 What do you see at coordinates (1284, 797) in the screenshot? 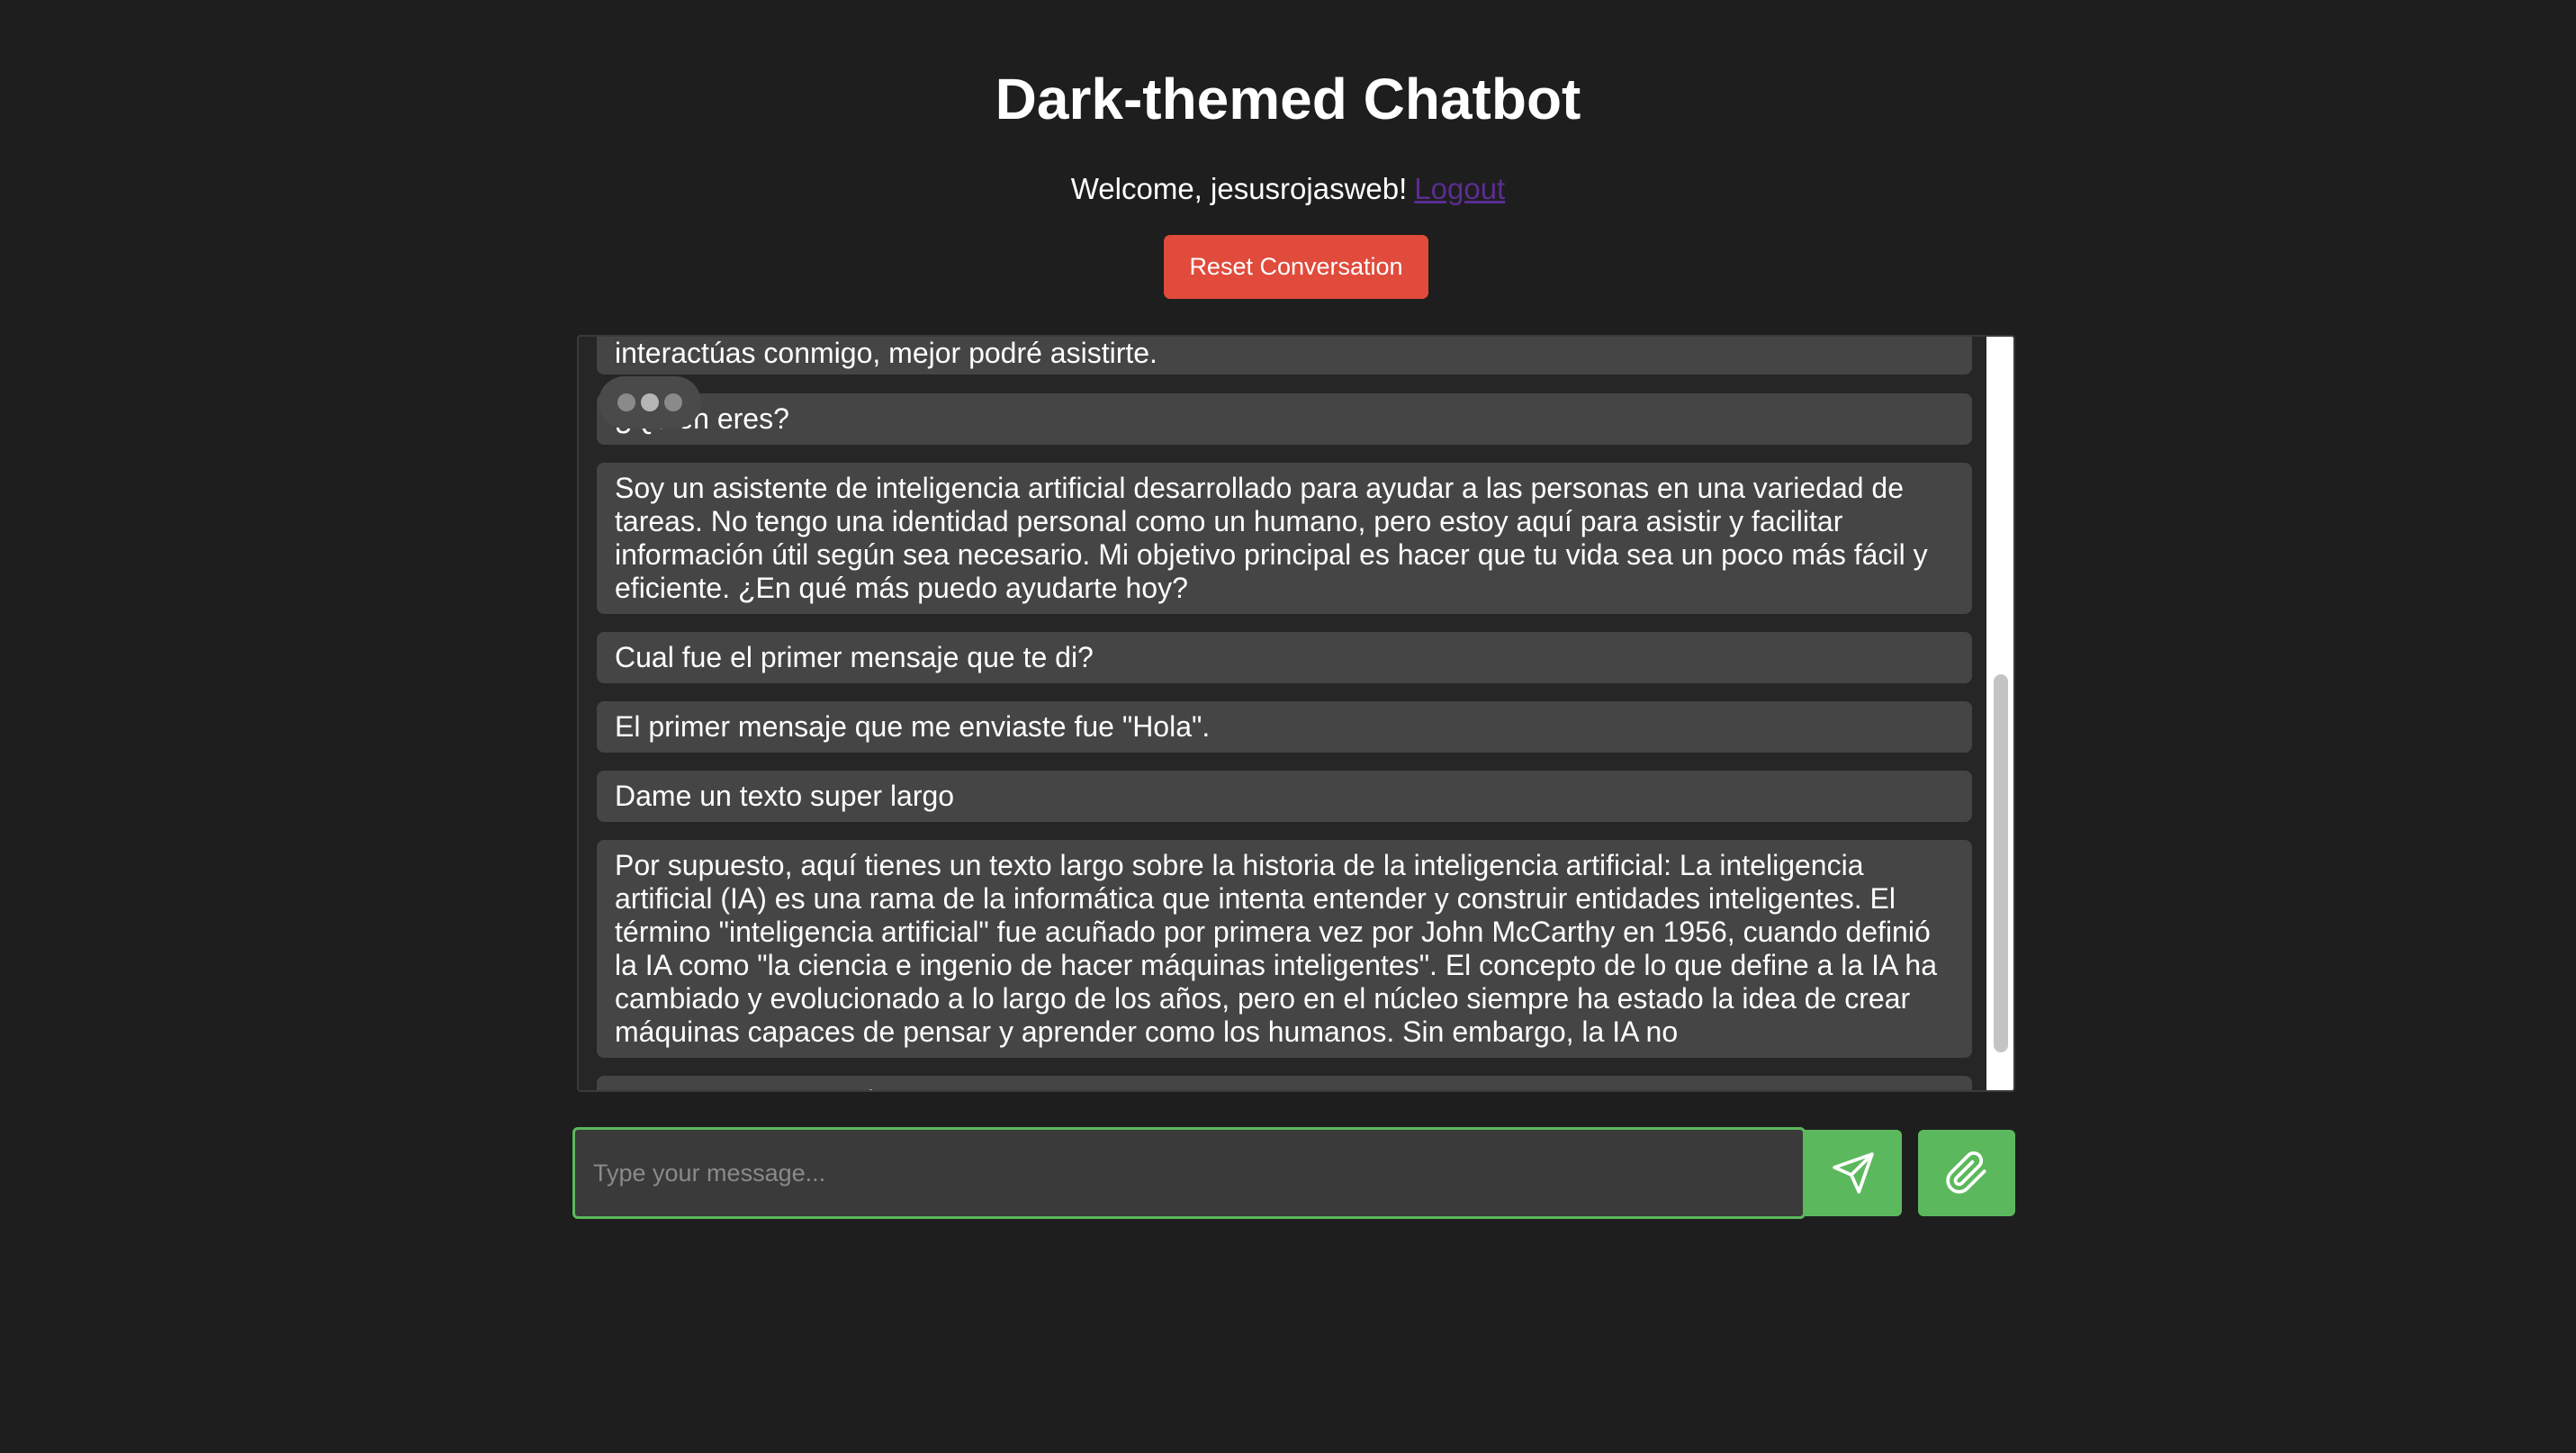
I see `message-user: Dame un texto super largo` at bounding box center [1284, 797].